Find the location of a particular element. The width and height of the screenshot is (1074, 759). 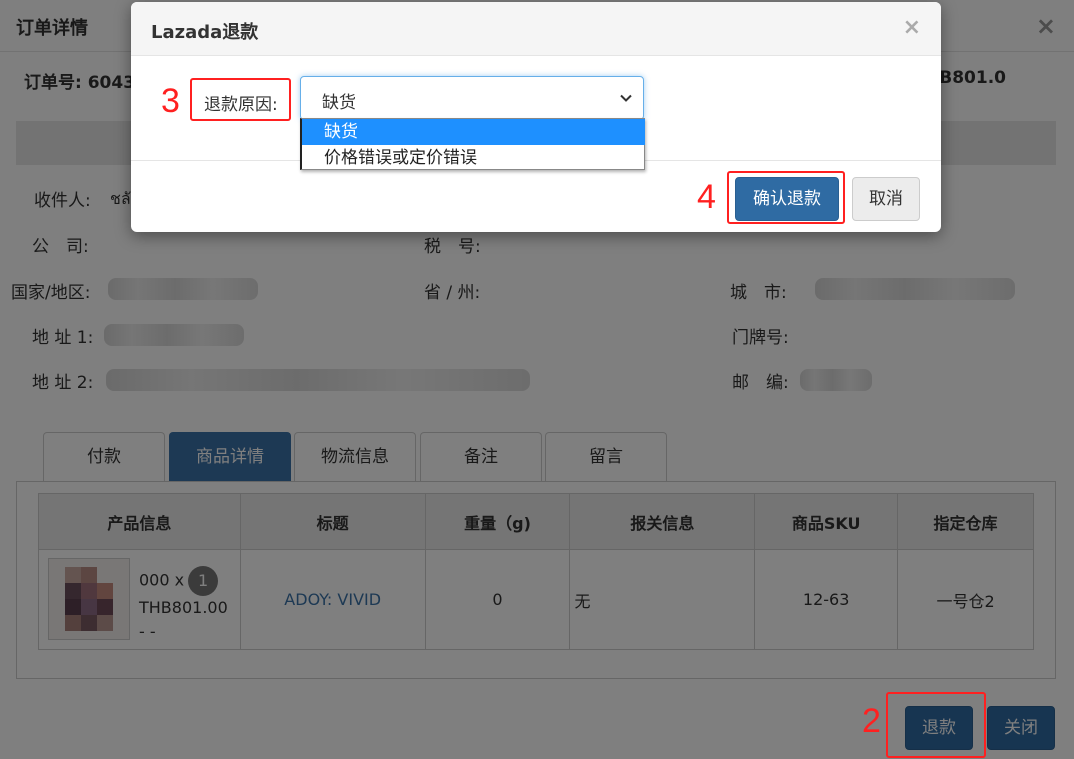

annotation-step-2: 2 is located at coordinates (871, 721).